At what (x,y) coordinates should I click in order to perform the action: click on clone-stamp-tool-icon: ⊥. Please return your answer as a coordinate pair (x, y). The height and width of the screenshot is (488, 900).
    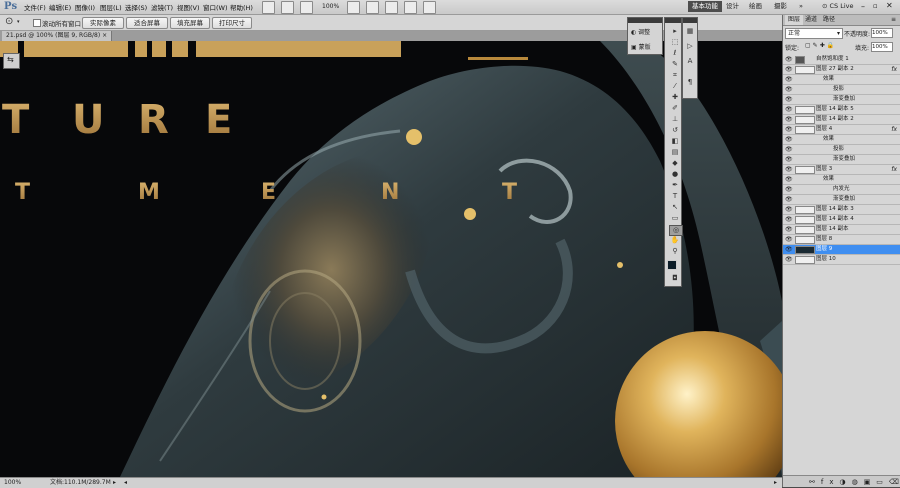
    Looking at the image, I should click on (675, 119).